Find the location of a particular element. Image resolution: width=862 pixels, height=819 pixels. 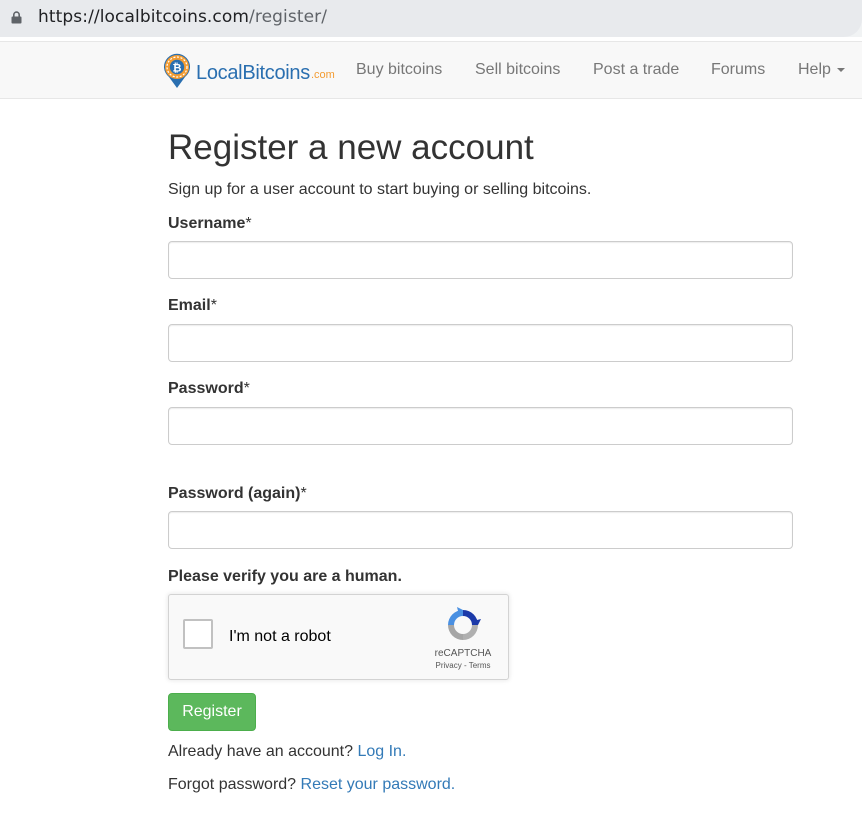

nav-buy-bitcoins: Buy bitcoins is located at coordinates (399, 70).